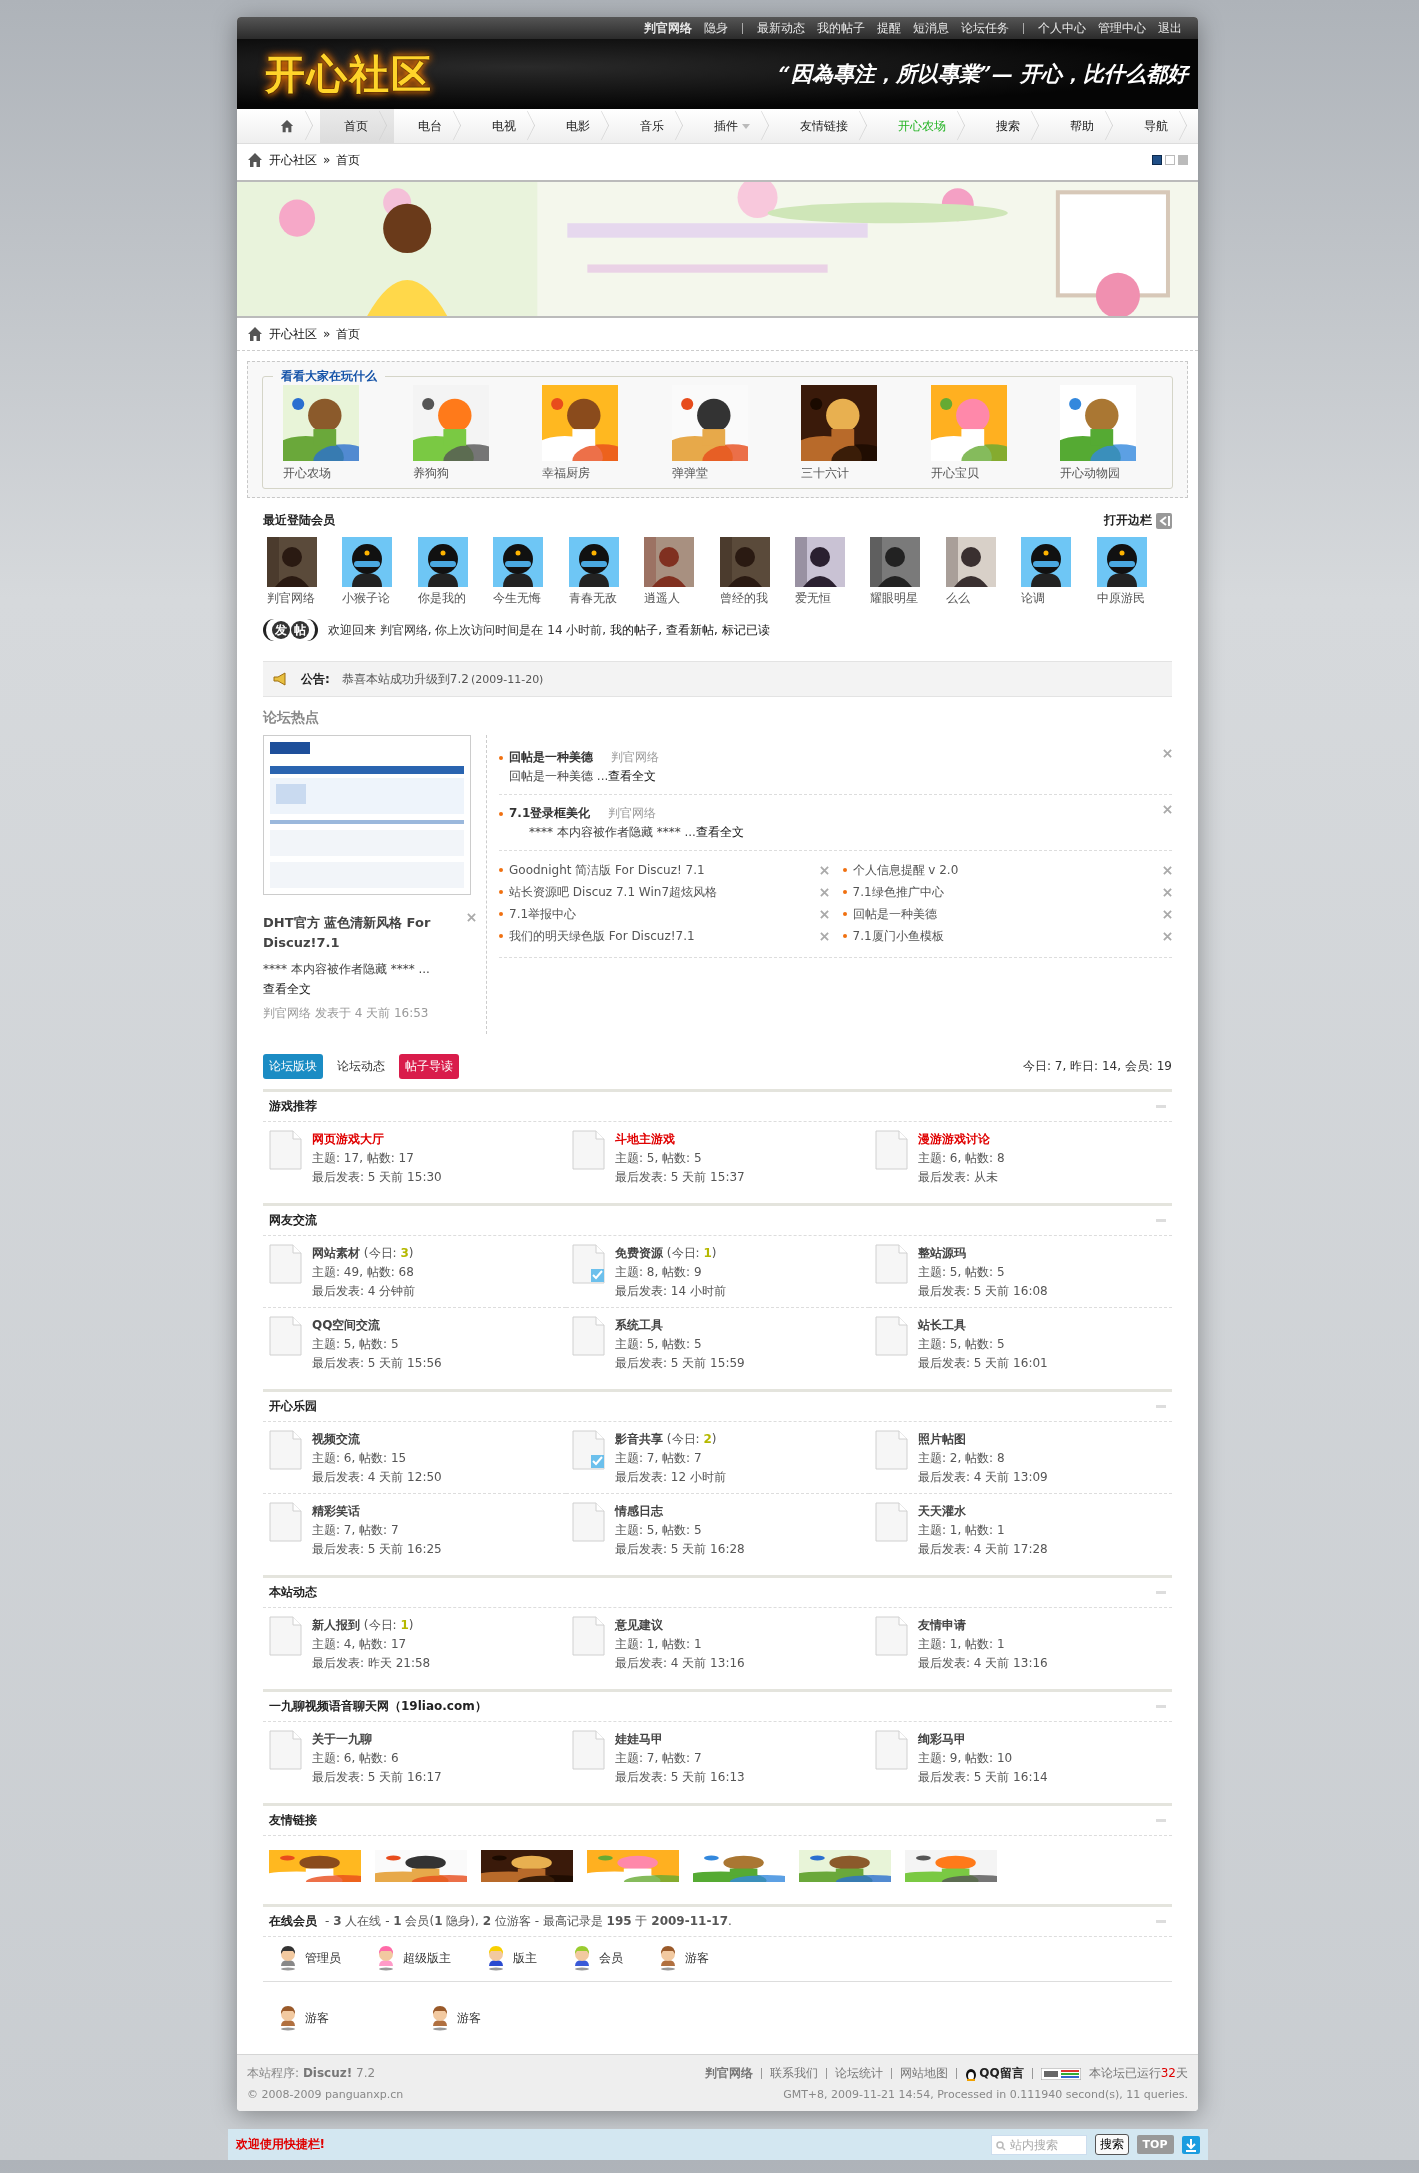 This screenshot has width=1419, height=2173. I want to click on member-name: 爱无恒, so click(812, 598).